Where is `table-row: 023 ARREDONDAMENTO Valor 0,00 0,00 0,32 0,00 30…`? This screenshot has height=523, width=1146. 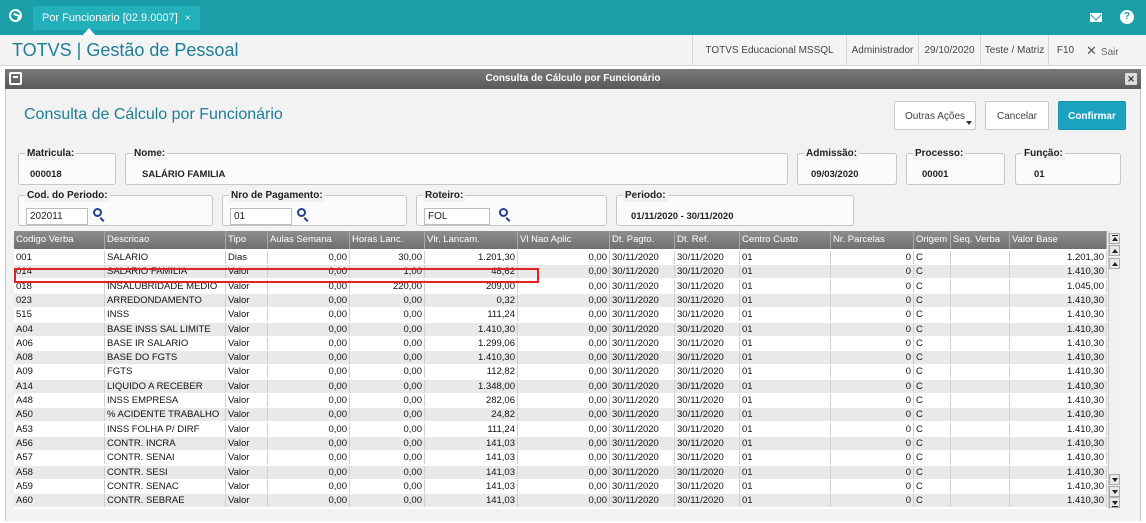 table-row: 023 ARREDONDAMENTO Valor 0,00 0,00 0,32 0,00 30… is located at coordinates (560, 300).